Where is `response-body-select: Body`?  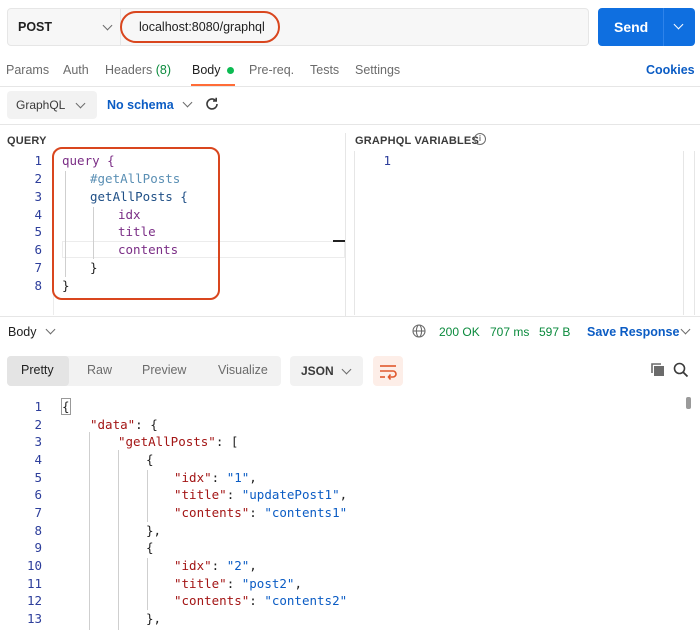
response-body-select: Body is located at coordinates (22, 332).